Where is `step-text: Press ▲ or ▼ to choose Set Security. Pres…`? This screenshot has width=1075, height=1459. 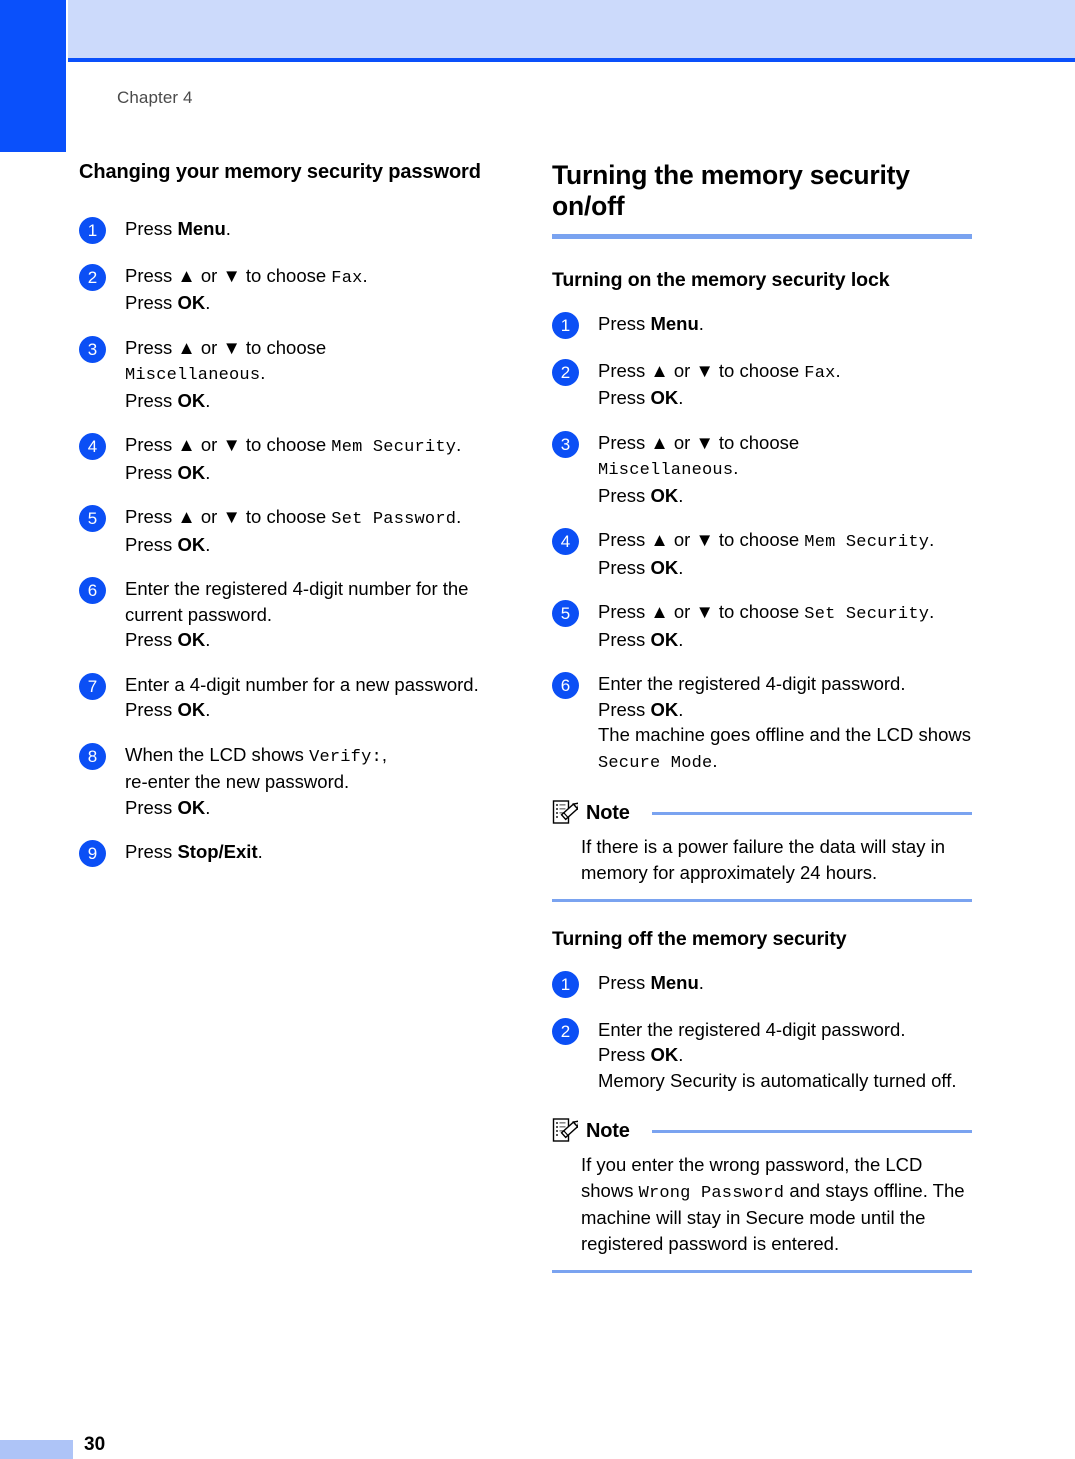
step-text: Press ▲ or ▼ to choose Set Security. Pres… is located at coordinates (785, 625).